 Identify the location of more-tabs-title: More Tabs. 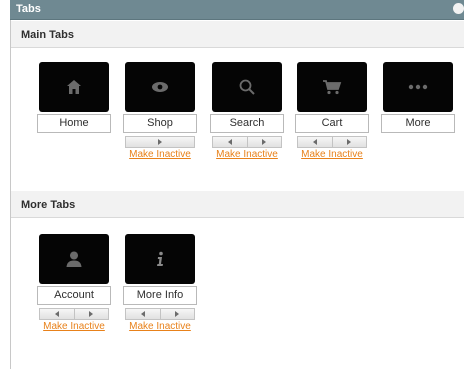
(48, 205).